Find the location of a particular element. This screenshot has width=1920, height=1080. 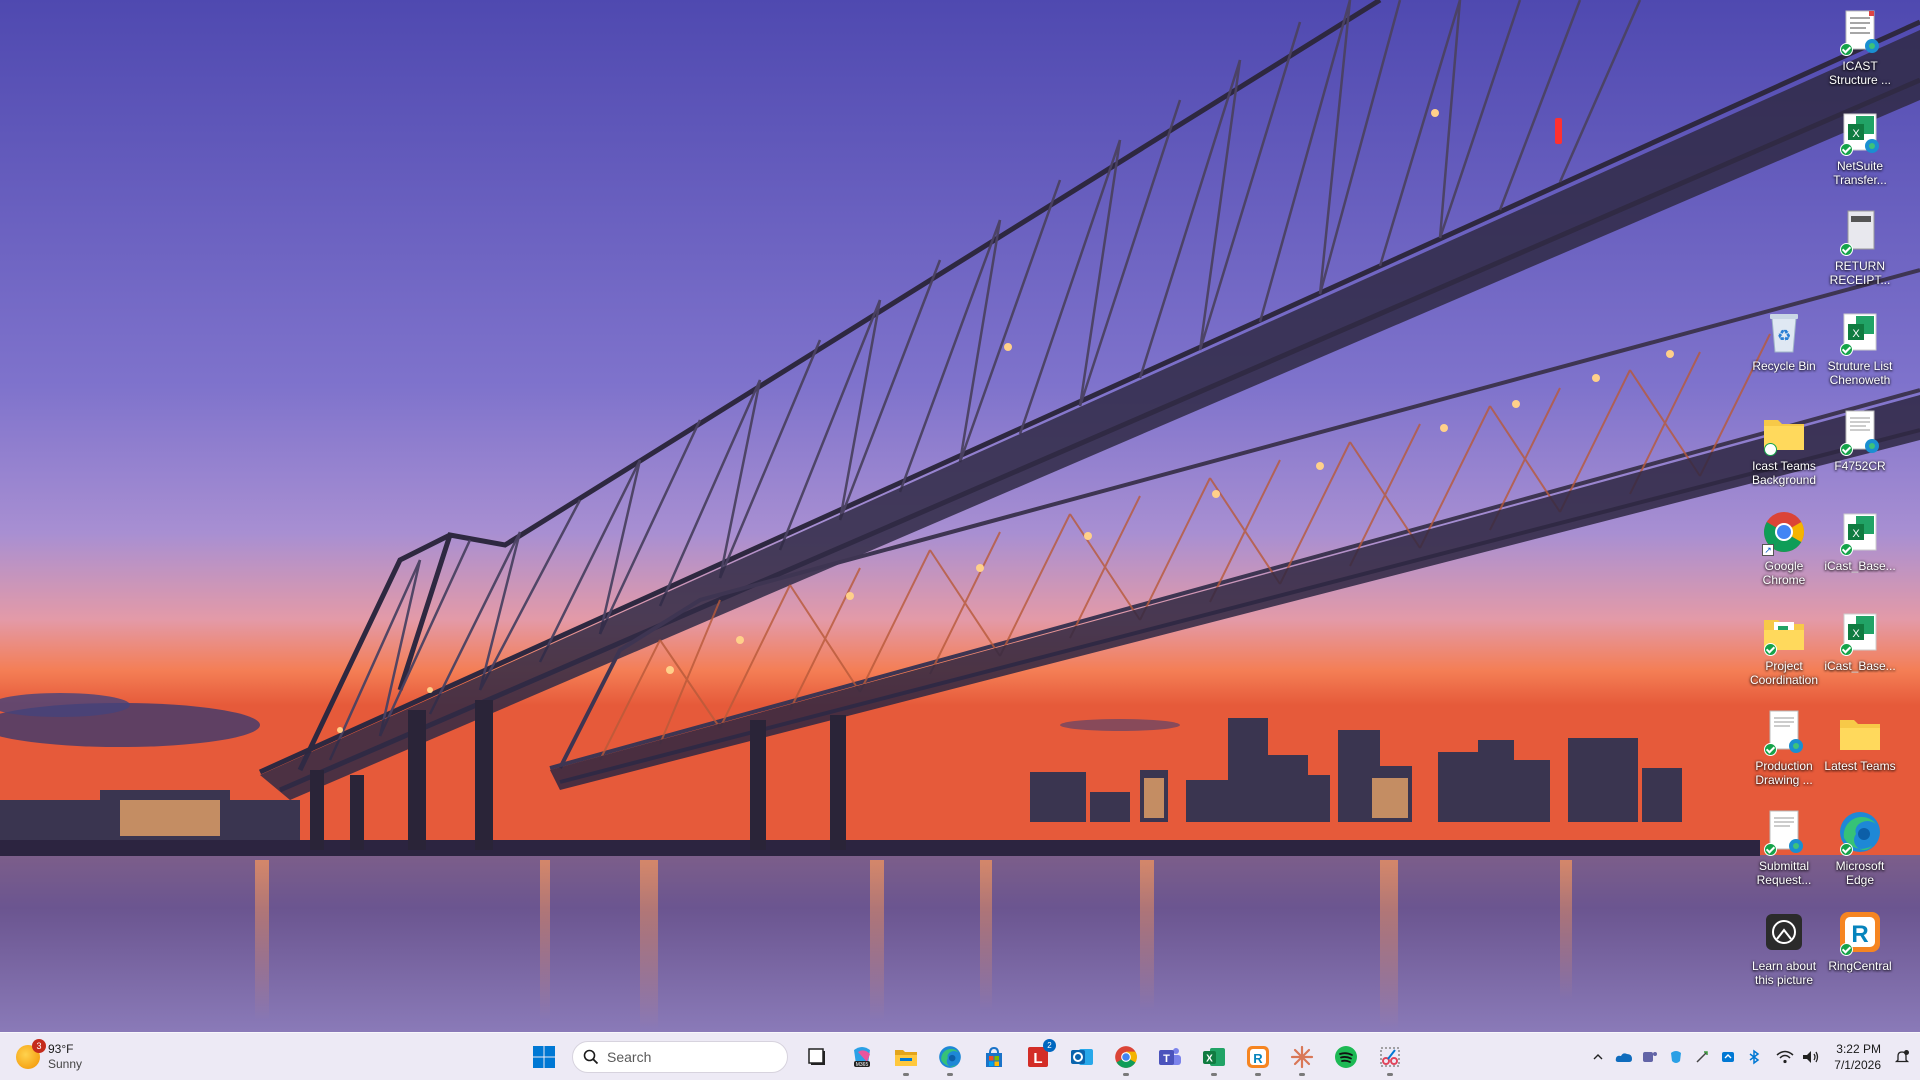

snipping-tool-icon is located at coordinates (1390, 1057).